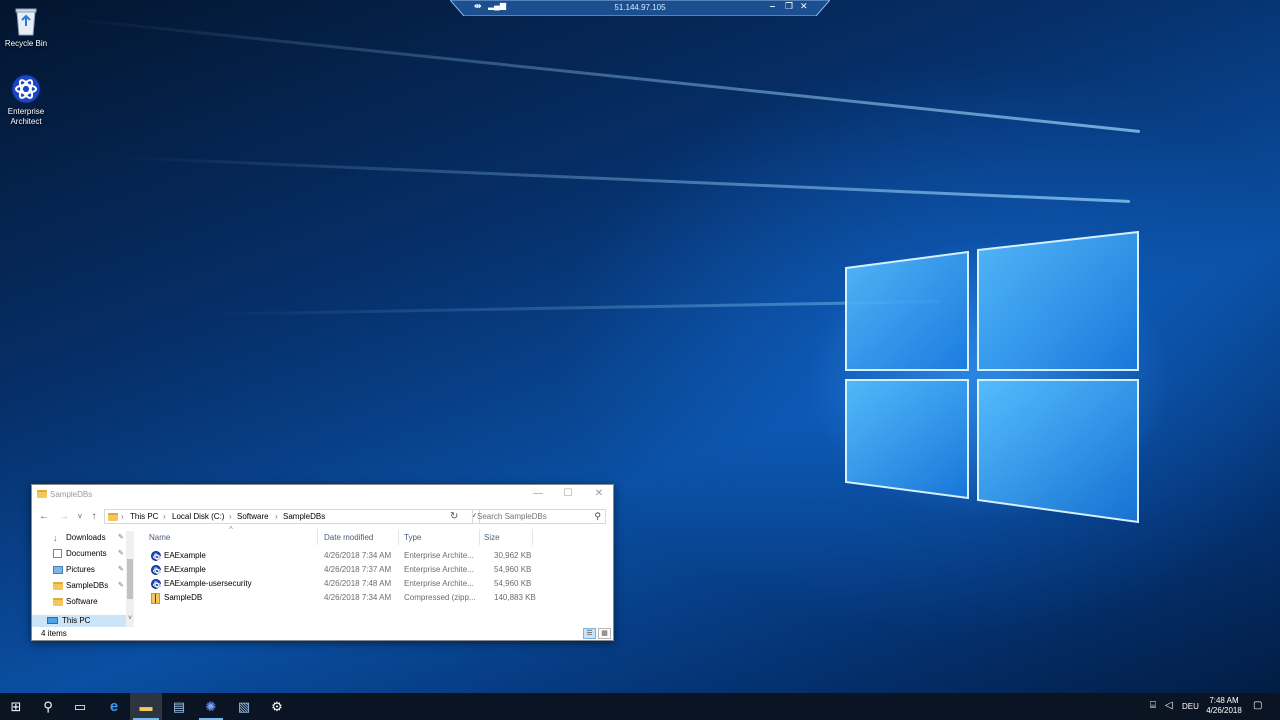 This screenshot has width=1280, height=720. Describe the element at coordinates (322, 495) in the screenshot. I see `title-bar: SampleDBs — ☐ ✕` at that location.